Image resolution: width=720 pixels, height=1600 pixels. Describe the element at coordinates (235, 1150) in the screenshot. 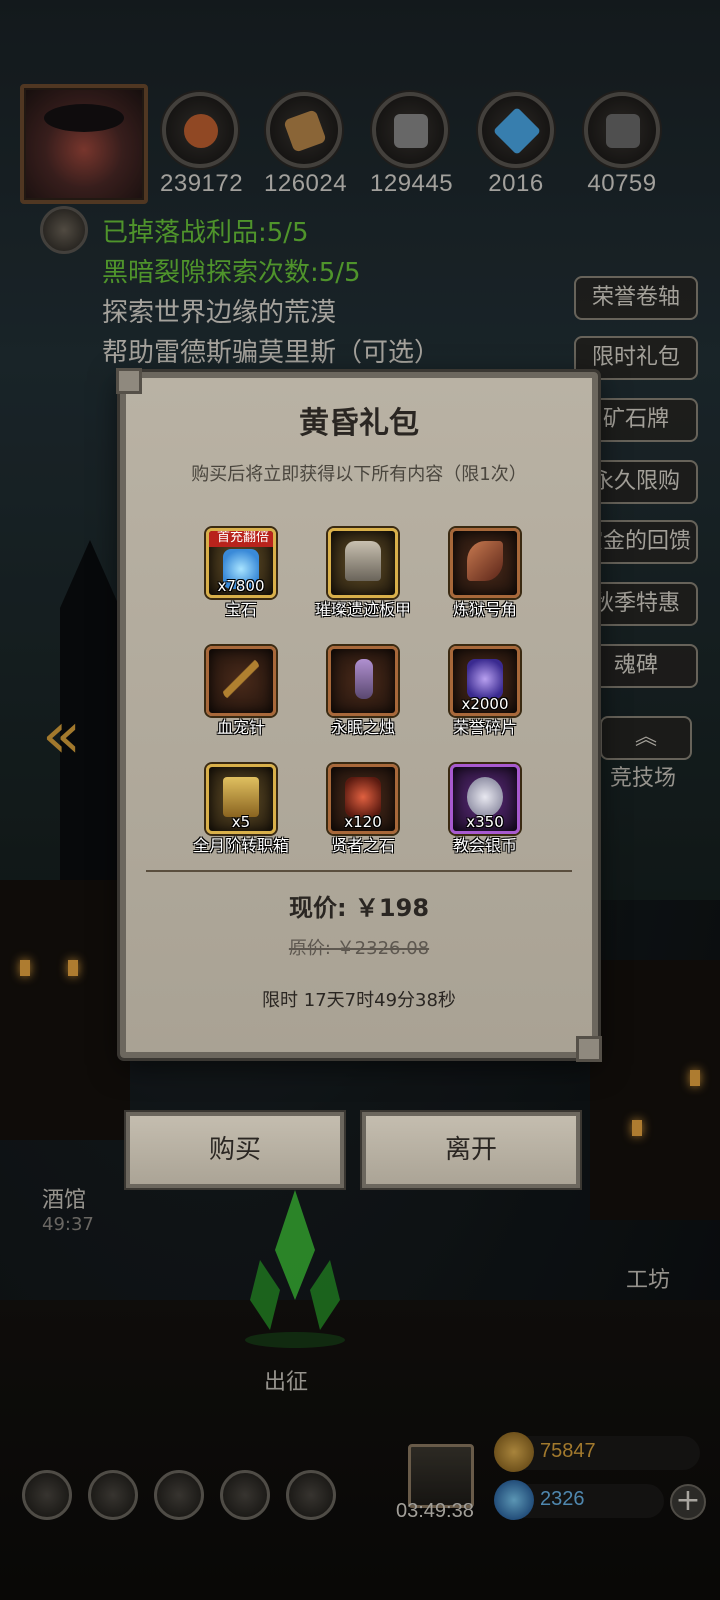

I see `buy-button: 购买` at that location.